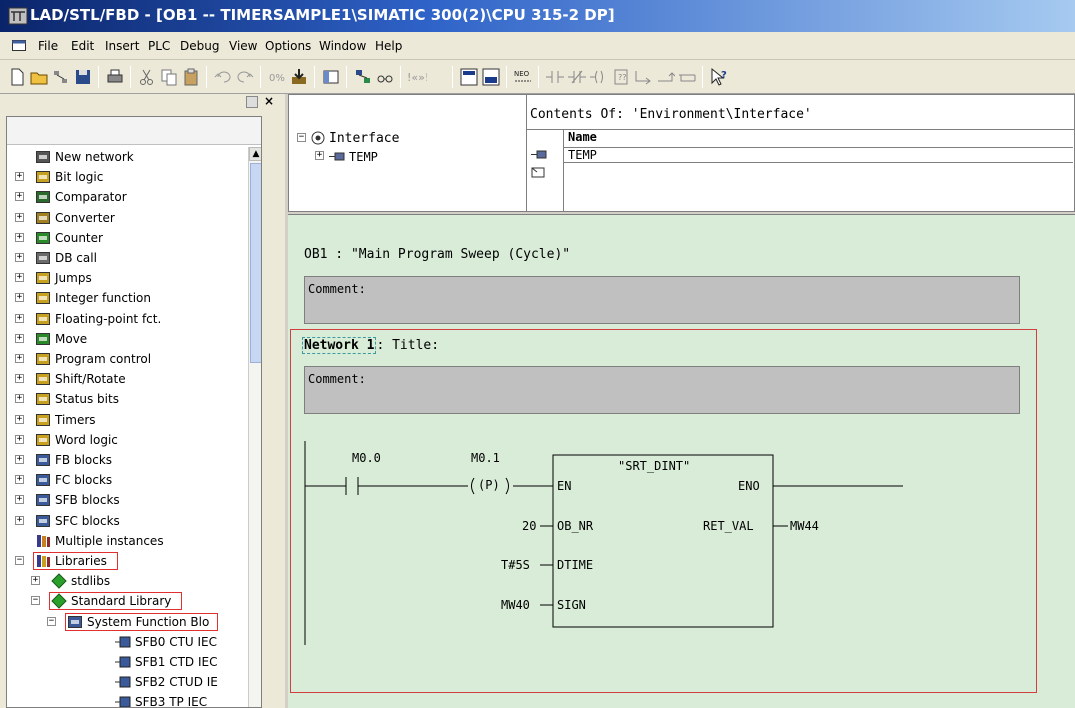 The width and height of the screenshot is (1075, 708). What do you see at coordinates (147, 77) in the screenshot?
I see `cut-icon` at bounding box center [147, 77].